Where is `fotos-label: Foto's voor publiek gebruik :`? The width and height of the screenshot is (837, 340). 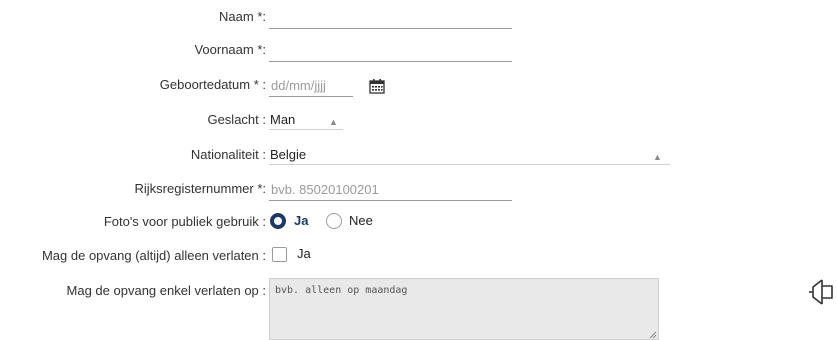
fotos-label: Foto's voor publiek gebruik : is located at coordinates (184, 221).